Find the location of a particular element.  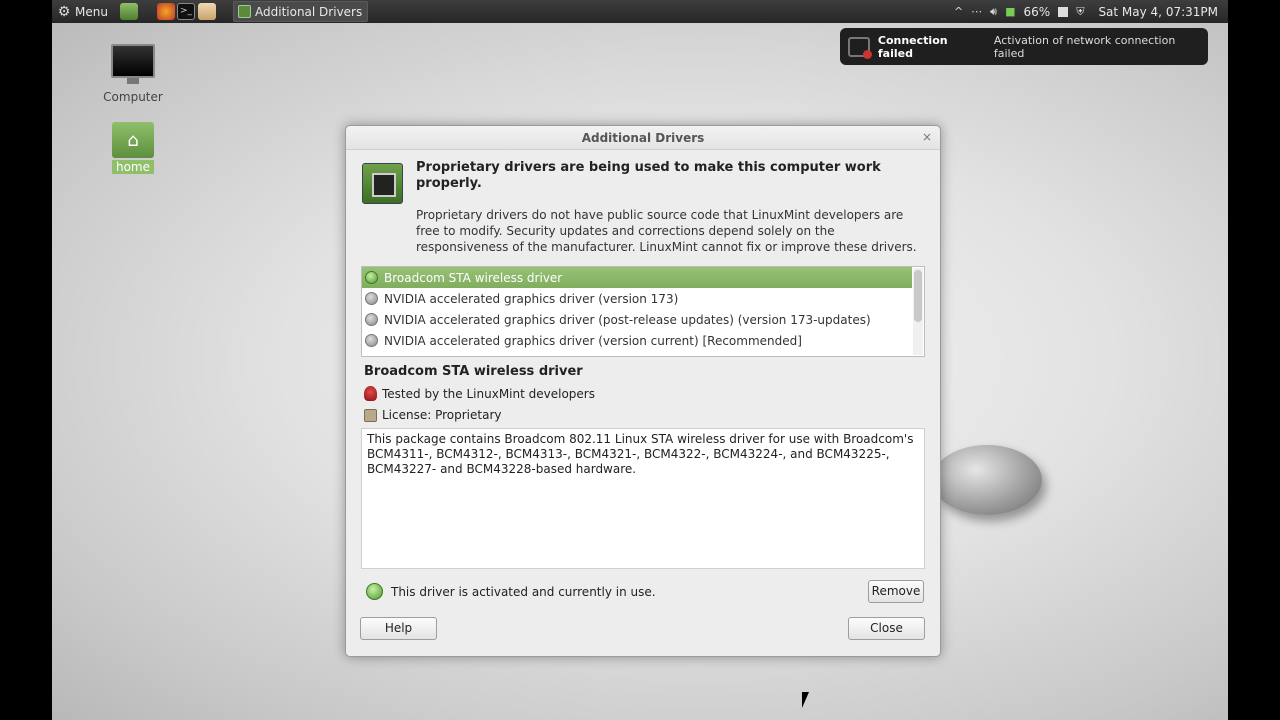

volume-icon: 🔊︎ is located at coordinates (993, 12).